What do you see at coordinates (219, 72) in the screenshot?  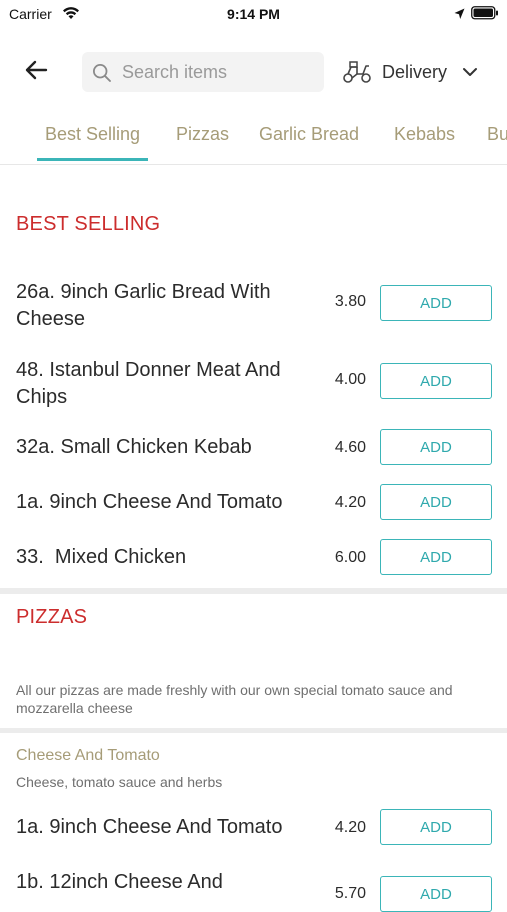 I see `search-input` at bounding box center [219, 72].